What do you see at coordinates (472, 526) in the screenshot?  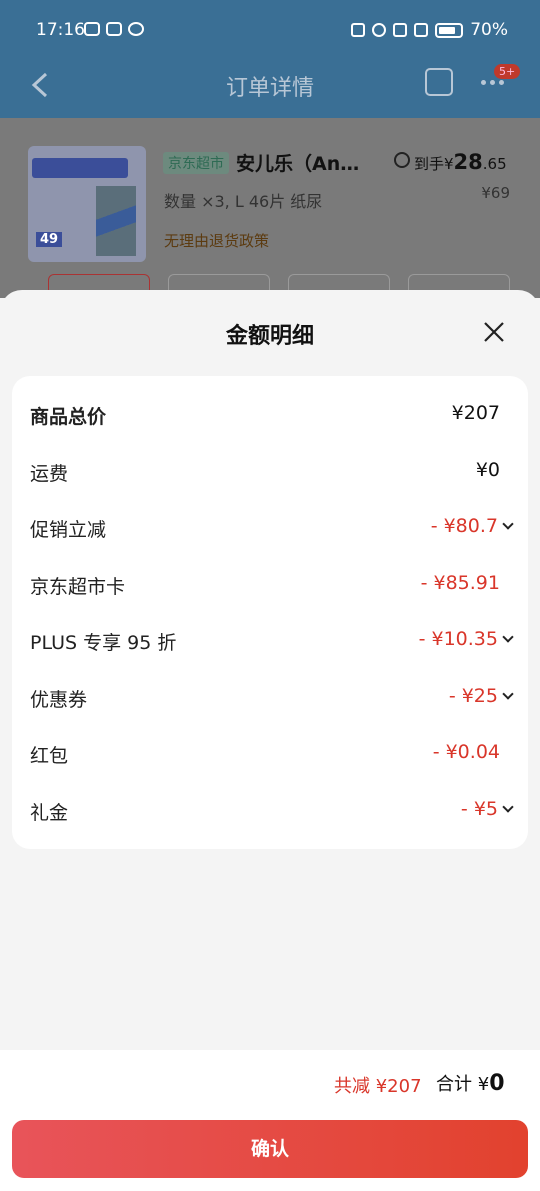 I see `row-value: - ¥80.7` at bounding box center [472, 526].